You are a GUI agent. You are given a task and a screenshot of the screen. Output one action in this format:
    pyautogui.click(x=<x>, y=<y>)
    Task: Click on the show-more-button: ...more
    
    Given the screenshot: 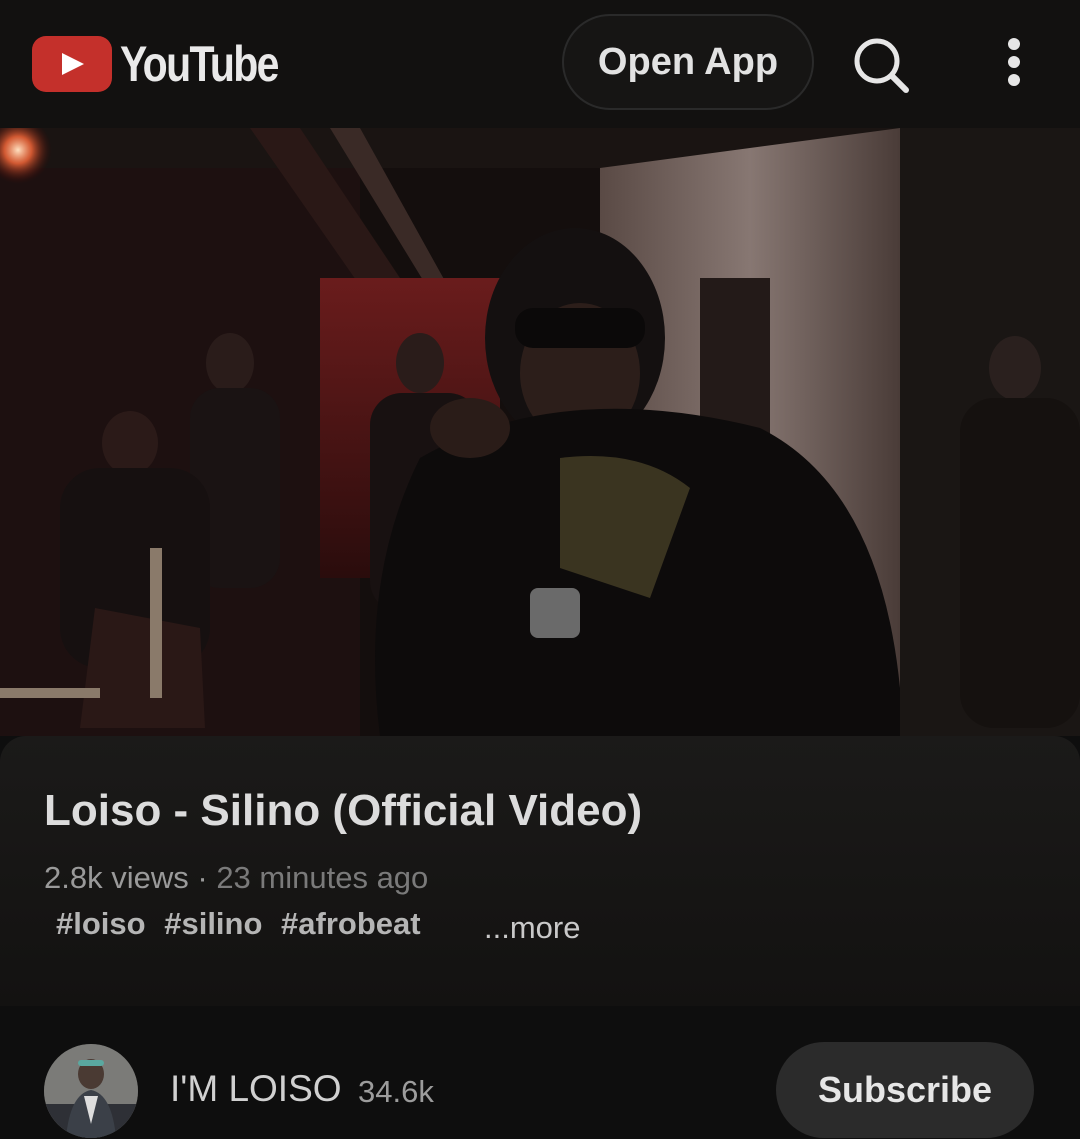 What is the action you would take?
    pyautogui.click(x=532, y=928)
    